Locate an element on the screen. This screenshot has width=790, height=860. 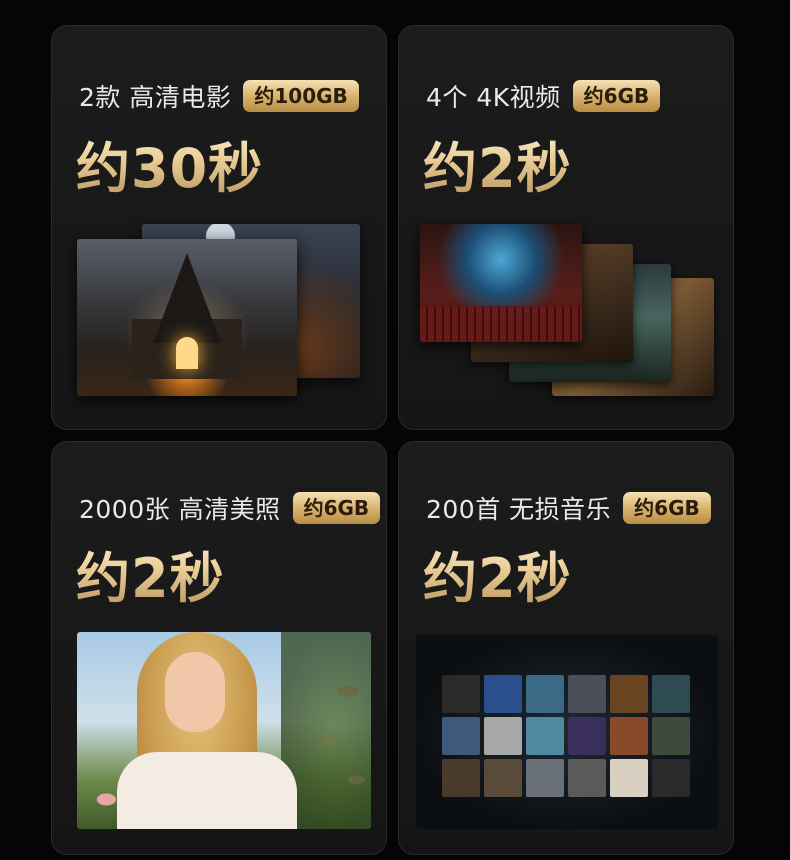
card-header: 4个 4K视频 约6GB is located at coordinates (543, 96).